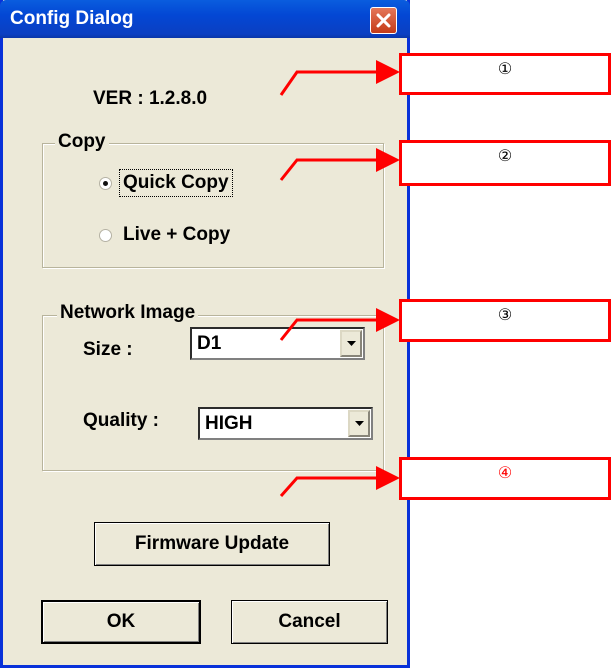 This screenshot has height=672, width=615. What do you see at coordinates (505, 163) in the screenshot?
I see `callout-2: ②` at bounding box center [505, 163].